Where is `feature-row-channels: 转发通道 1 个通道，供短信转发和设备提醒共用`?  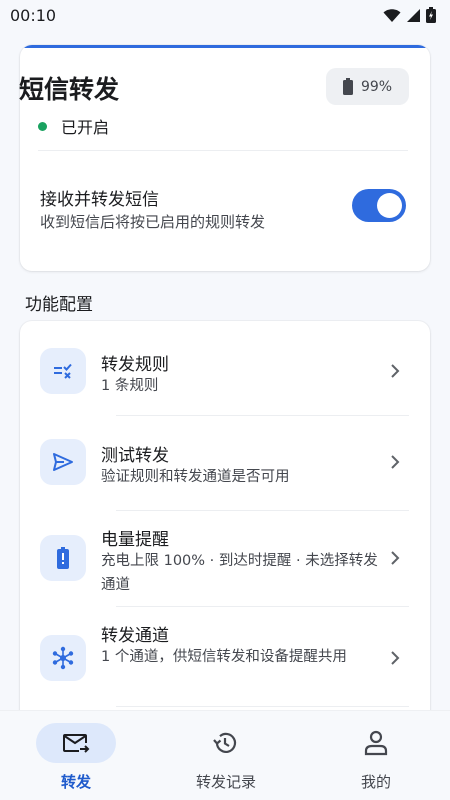
feature-row-channels: 转发通道 1 个通道，供短信转发和设备提醒共用 is located at coordinates (225, 657).